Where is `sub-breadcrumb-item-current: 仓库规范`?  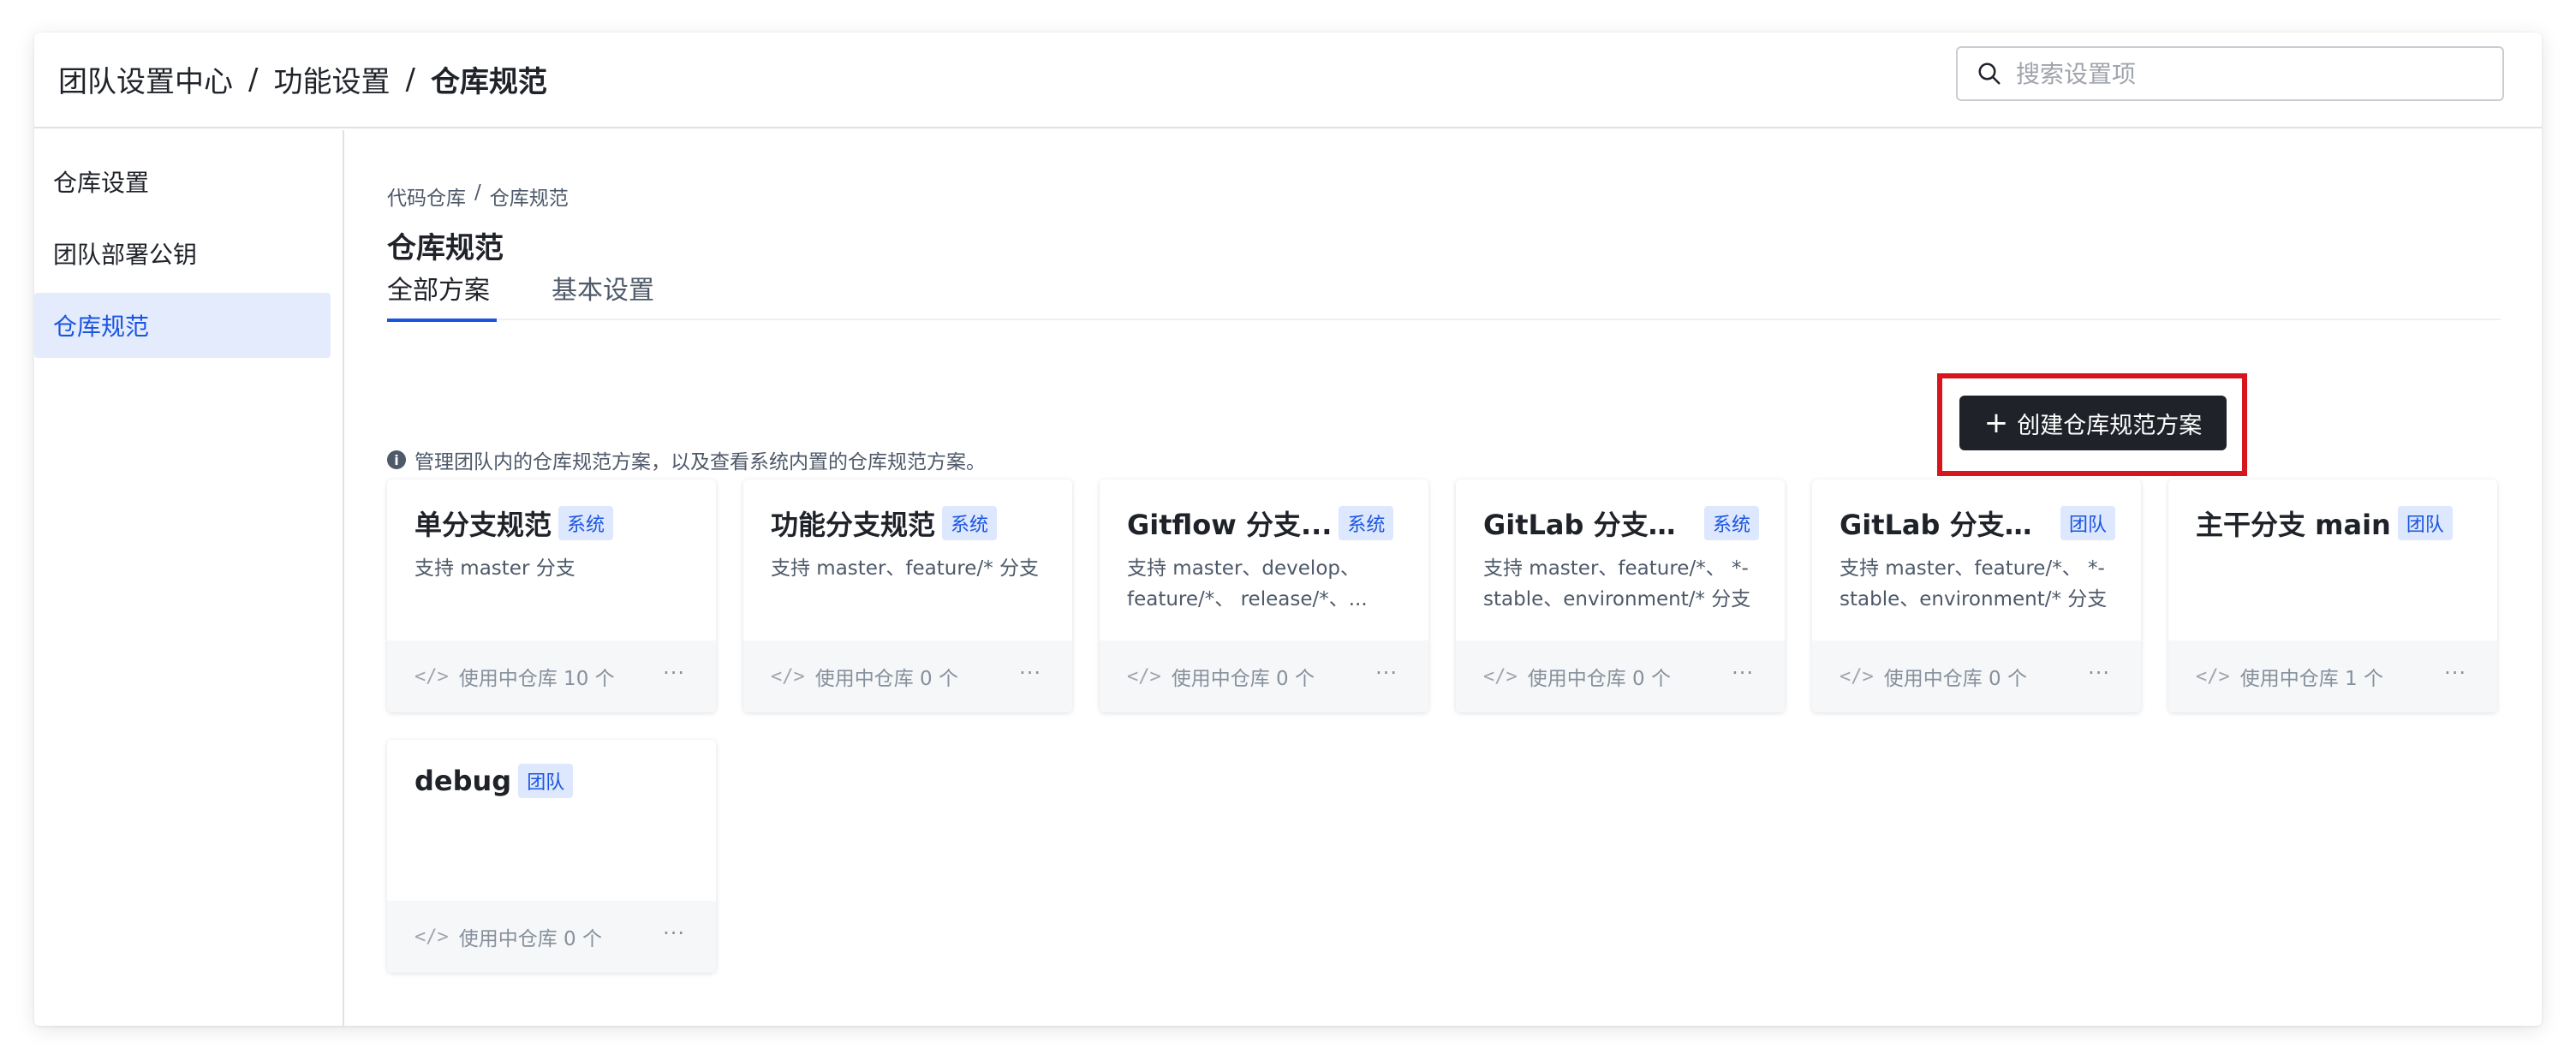
sub-breadcrumb-item-current: 仓库规范 is located at coordinates (529, 199).